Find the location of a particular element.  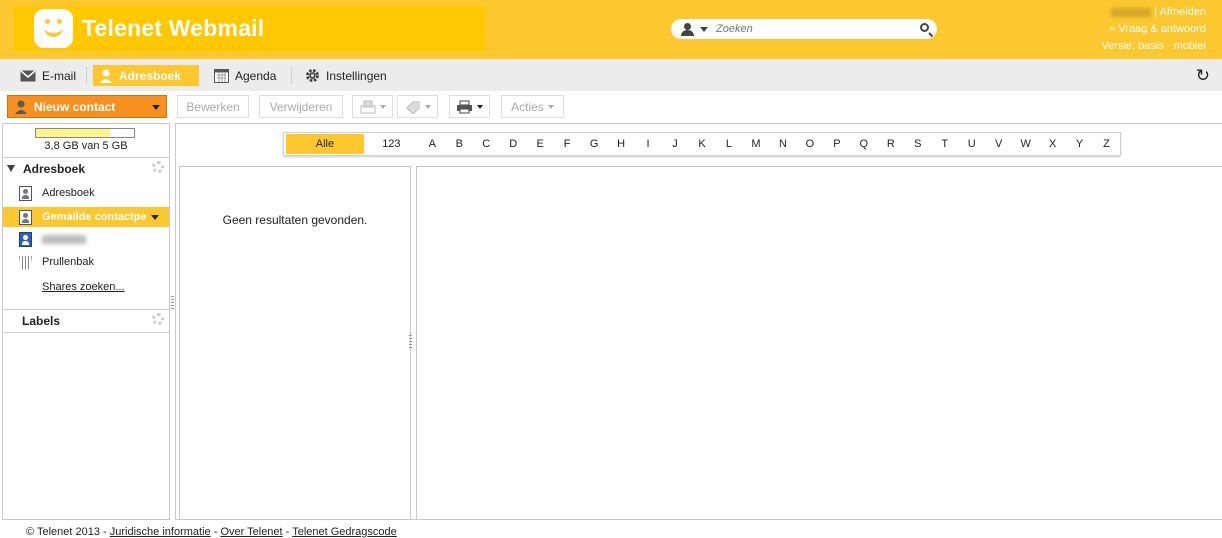

sidebar-resize-handle is located at coordinates (172, 303).